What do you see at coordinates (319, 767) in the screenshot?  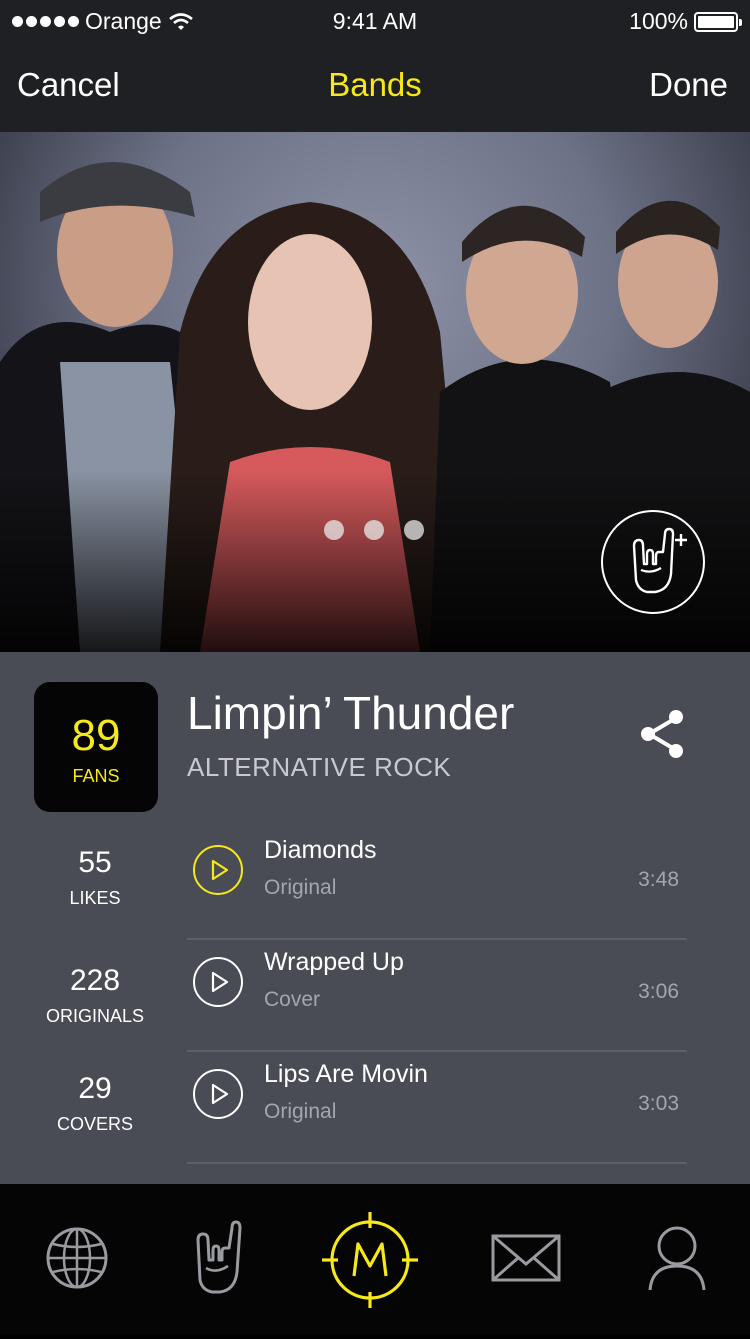 I see `band-genre: ALTERNATIVE ROCK` at bounding box center [319, 767].